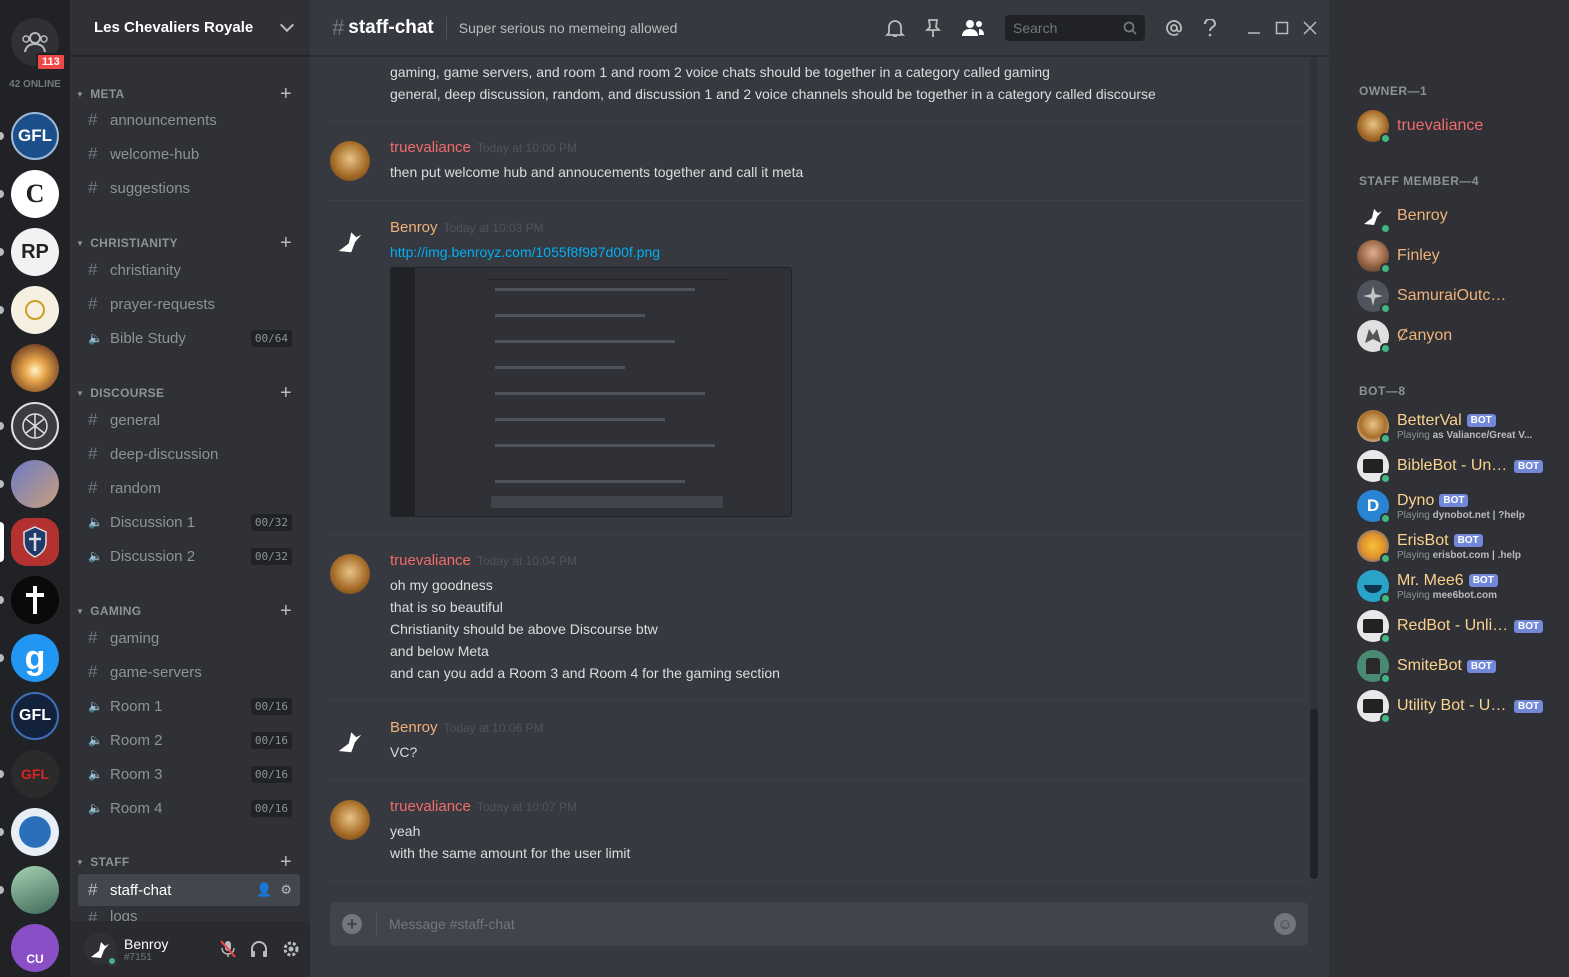 Image resolution: width=1569 pixels, height=977 pixels. I want to click on server-icon-jesus-avatar, so click(35, 484).